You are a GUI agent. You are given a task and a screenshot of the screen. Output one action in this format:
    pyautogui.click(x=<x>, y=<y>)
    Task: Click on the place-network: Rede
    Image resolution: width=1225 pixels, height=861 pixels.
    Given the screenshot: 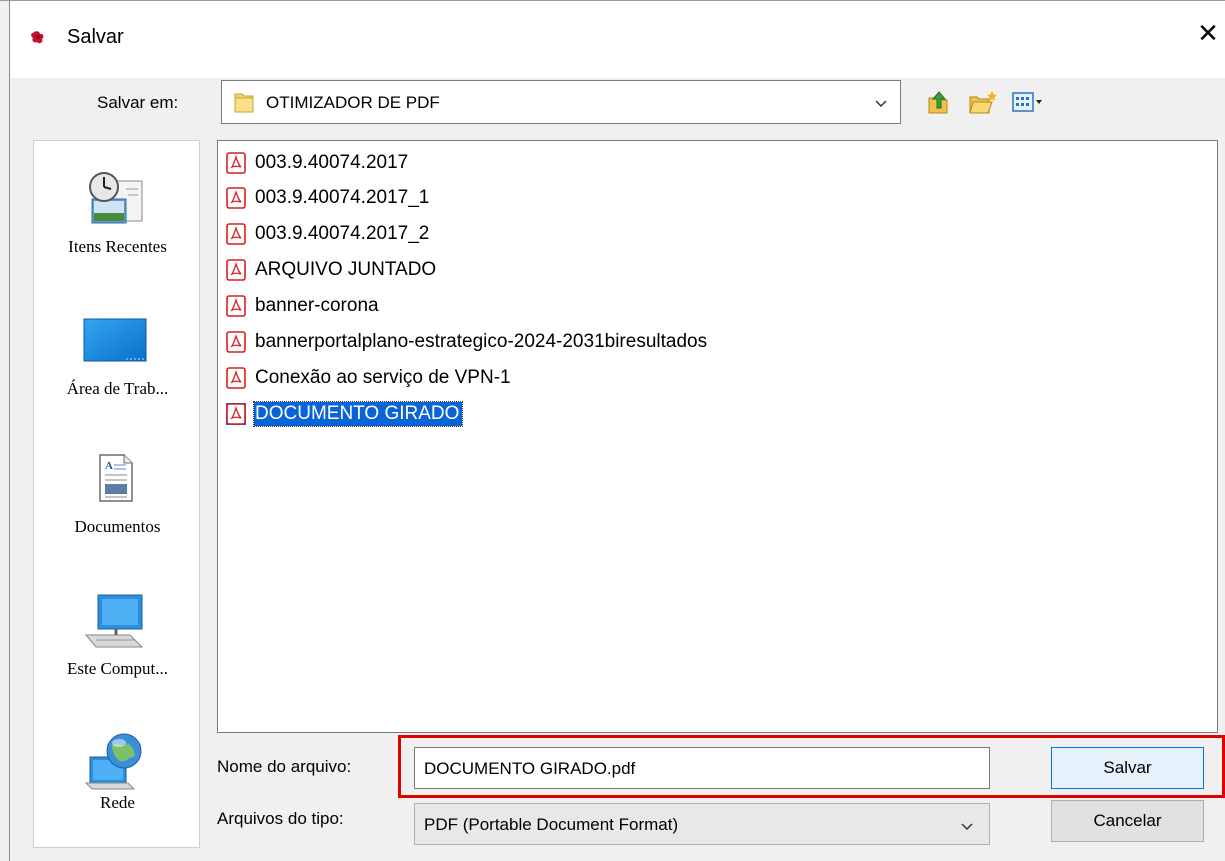 What is the action you would take?
    pyautogui.click(x=117, y=781)
    